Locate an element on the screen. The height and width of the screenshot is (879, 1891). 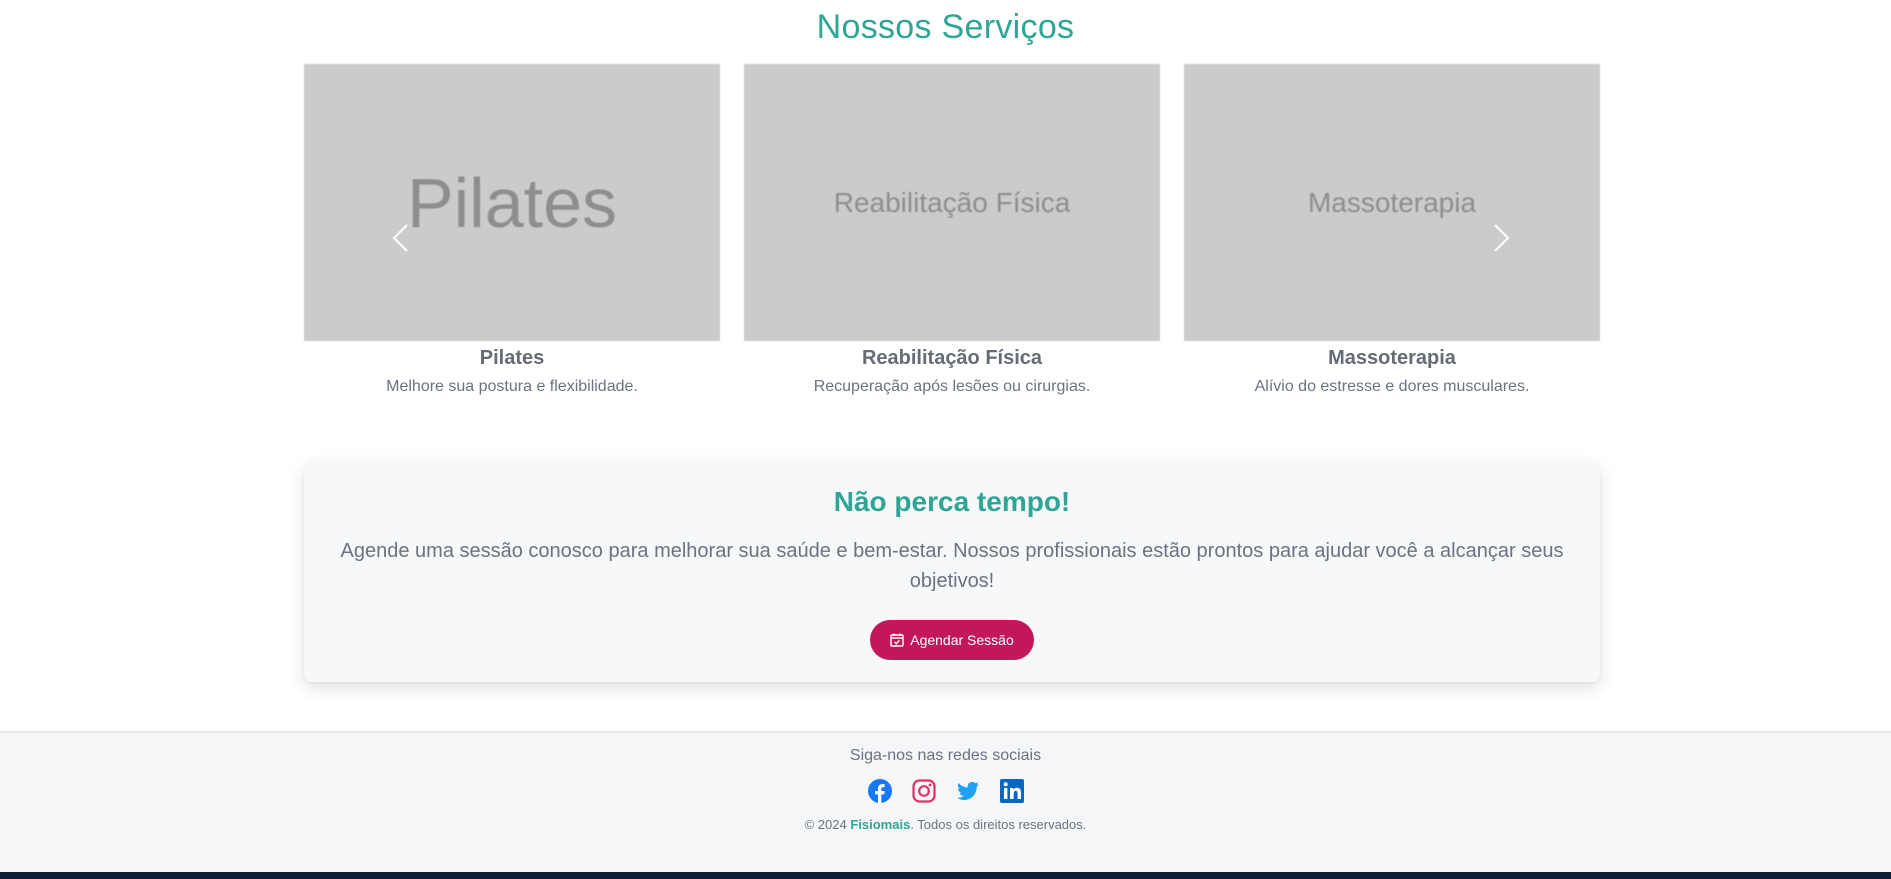
social-heading: Siga-nos nas redes sociais is located at coordinates (945, 755).